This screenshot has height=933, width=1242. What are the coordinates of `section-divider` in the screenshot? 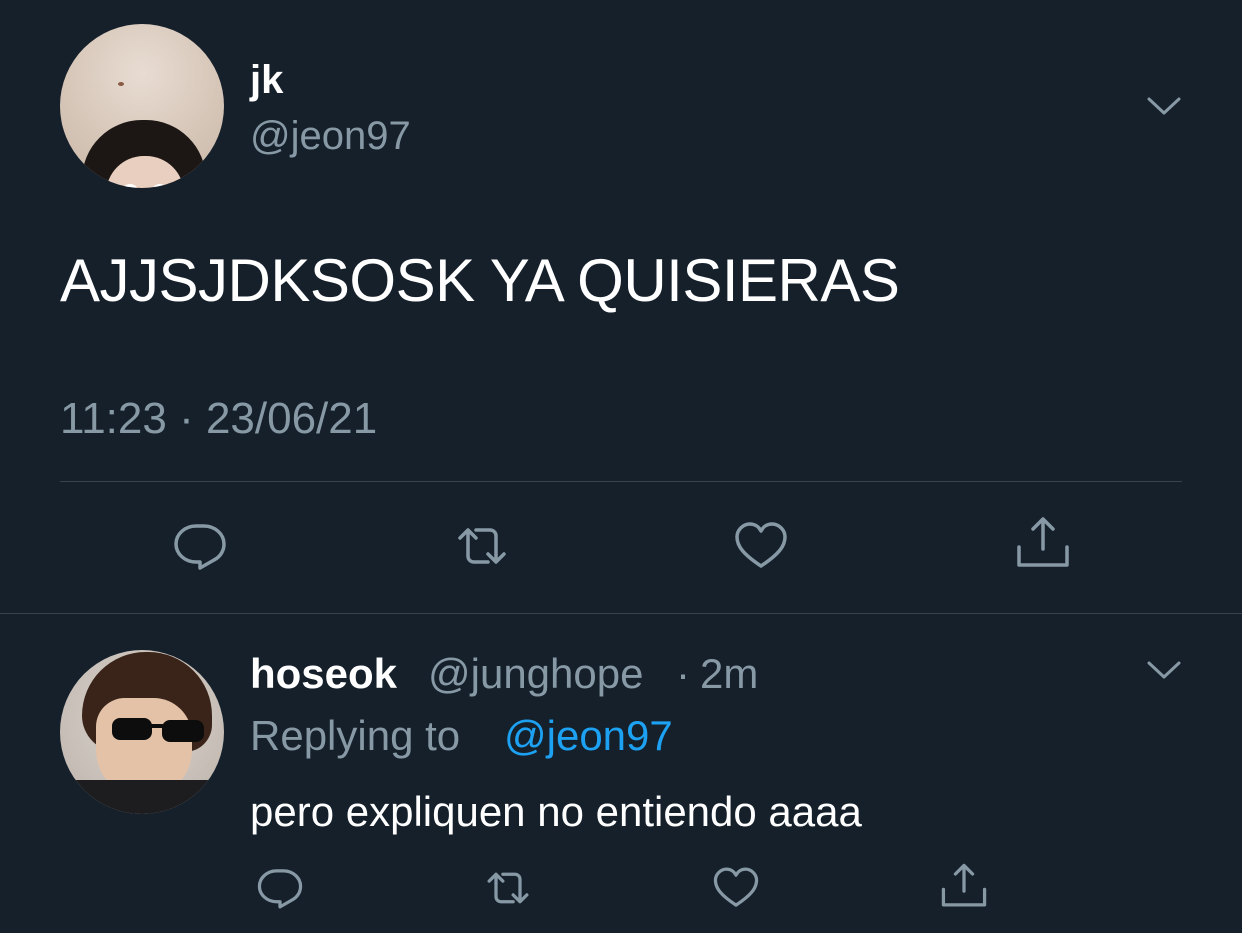 It's located at (621, 613).